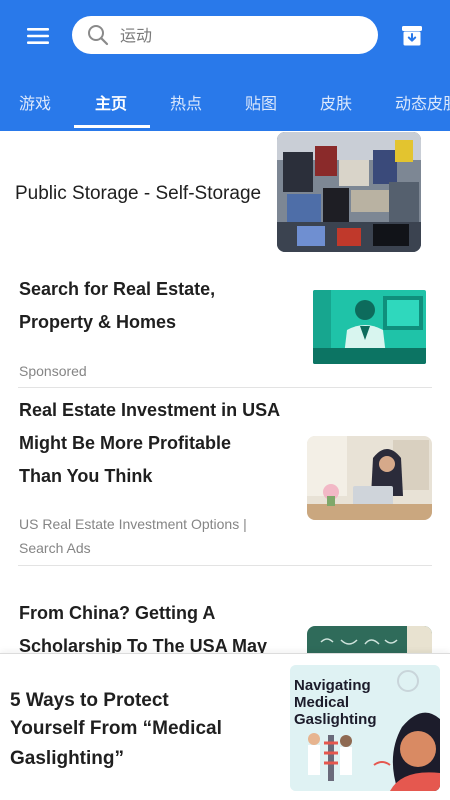  What do you see at coordinates (38, 36) in the screenshot?
I see `hamburger-menu-icon` at bounding box center [38, 36].